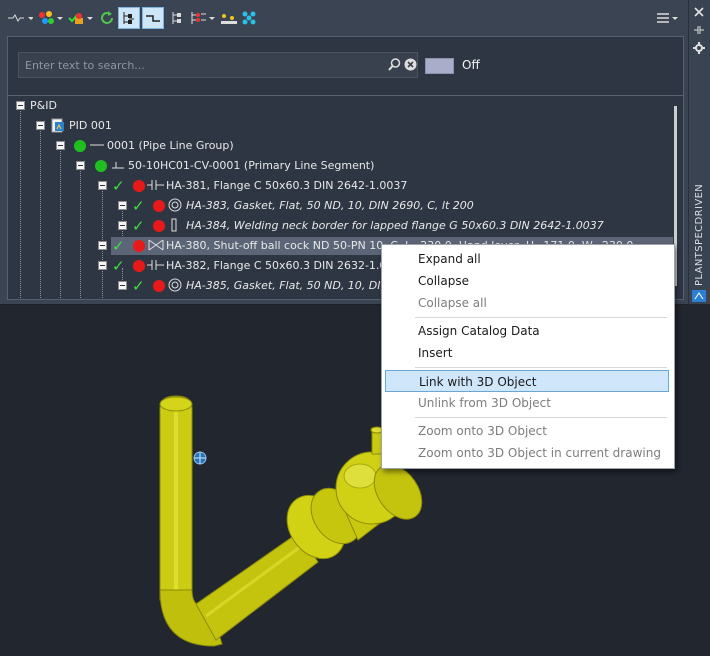  Describe the element at coordinates (527, 331) in the screenshot. I see `menu-item-assign-catalog-data: Assign Catalog Data` at that location.